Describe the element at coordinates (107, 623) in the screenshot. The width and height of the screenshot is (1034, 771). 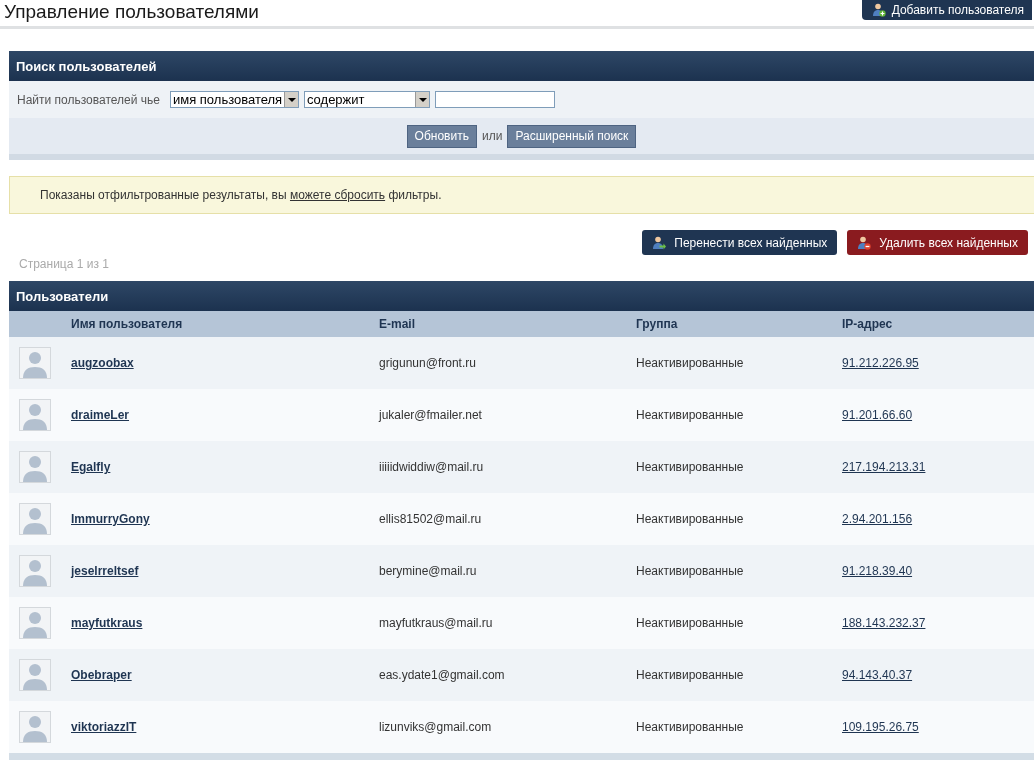
I see `username-link: mayfutkraus` at that location.